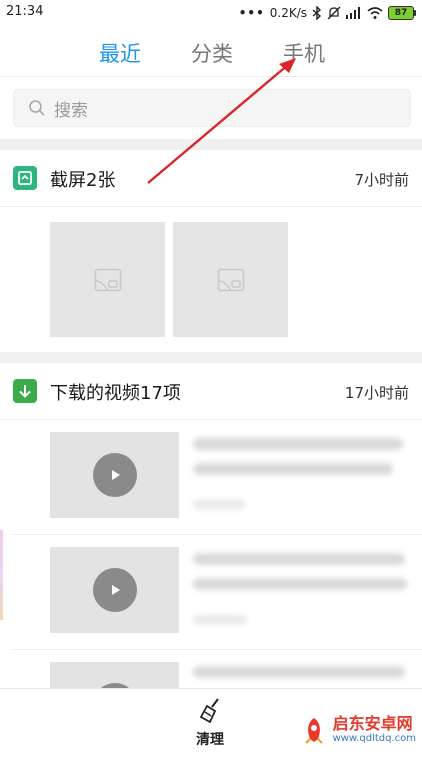 The height and width of the screenshot is (757, 422). What do you see at coordinates (25, 11) in the screenshot?
I see `status-time: 21:34` at bounding box center [25, 11].